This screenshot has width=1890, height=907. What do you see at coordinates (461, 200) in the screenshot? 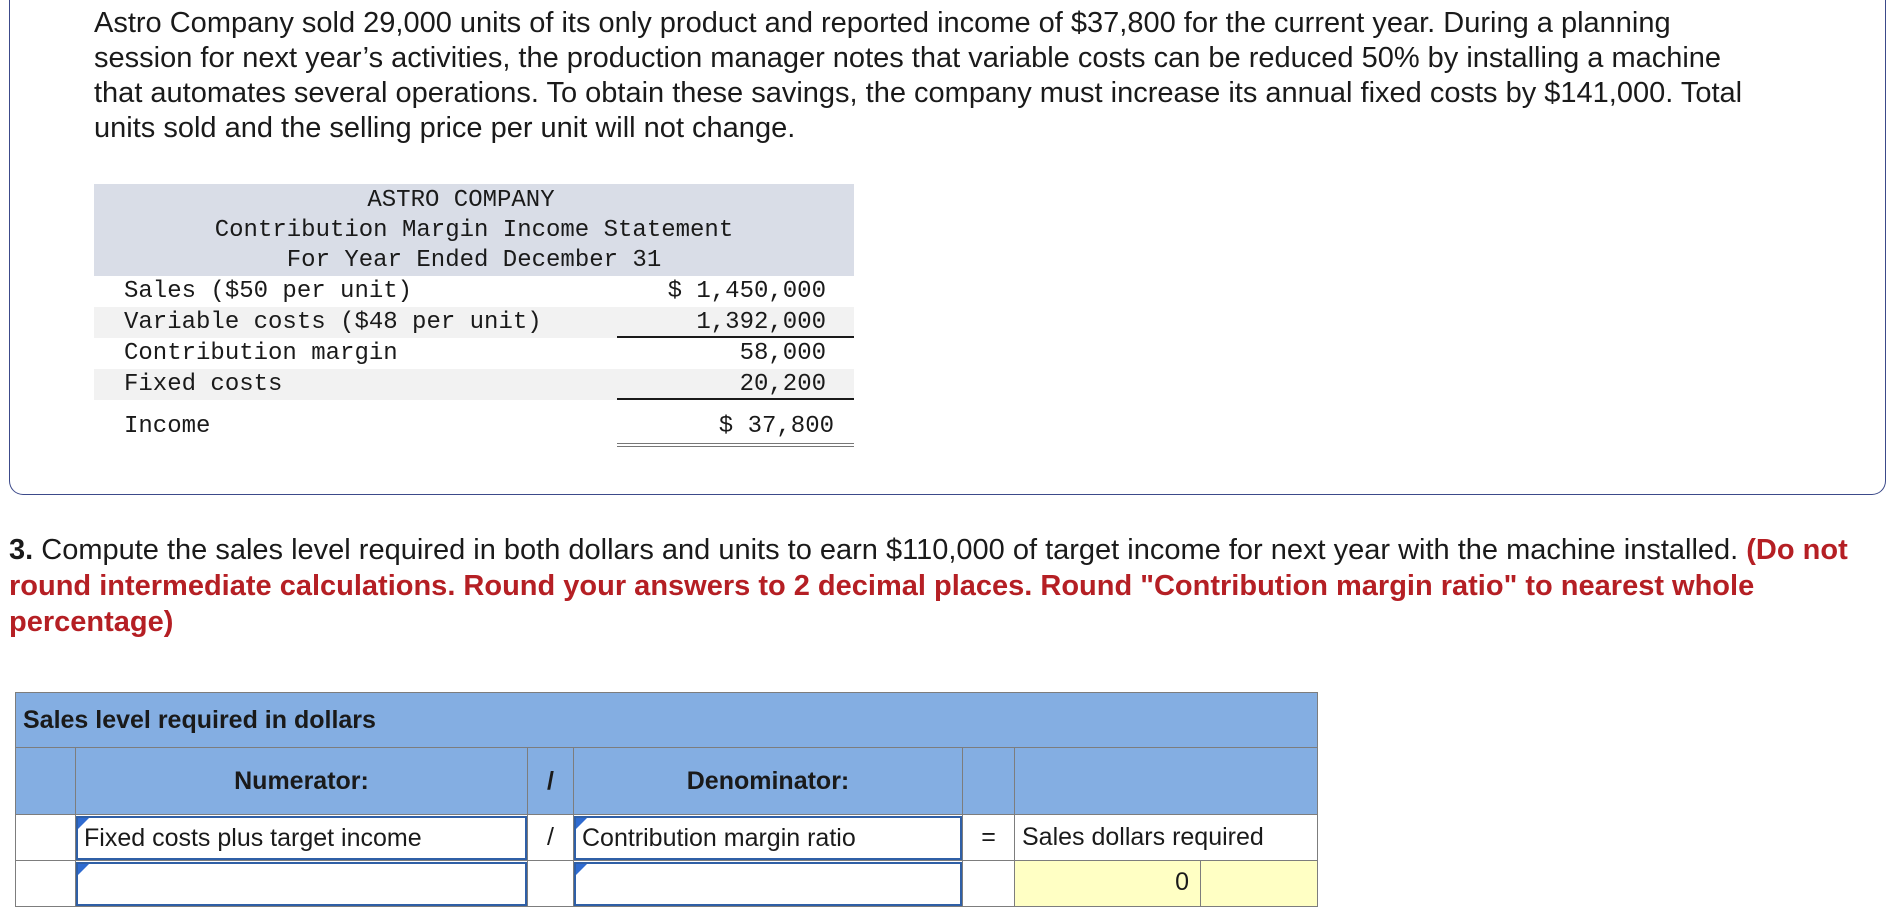
I see `statement-company: ASTRO COMPANY` at bounding box center [461, 200].